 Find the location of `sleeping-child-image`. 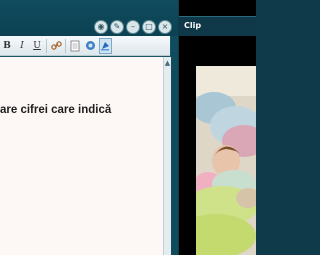

sleeping-child-image is located at coordinates (226, 160).